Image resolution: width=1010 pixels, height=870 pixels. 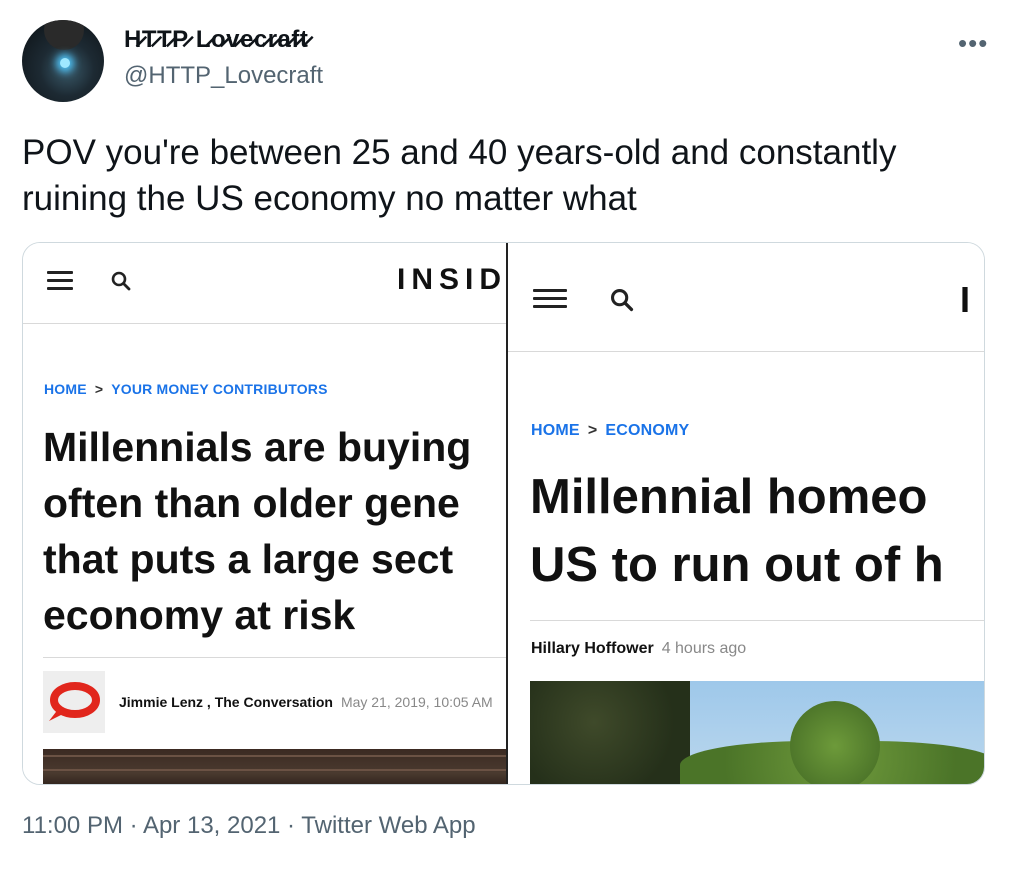 What do you see at coordinates (223, 76) in the screenshot?
I see `user-handle: @HTTP_Lovecraft` at bounding box center [223, 76].